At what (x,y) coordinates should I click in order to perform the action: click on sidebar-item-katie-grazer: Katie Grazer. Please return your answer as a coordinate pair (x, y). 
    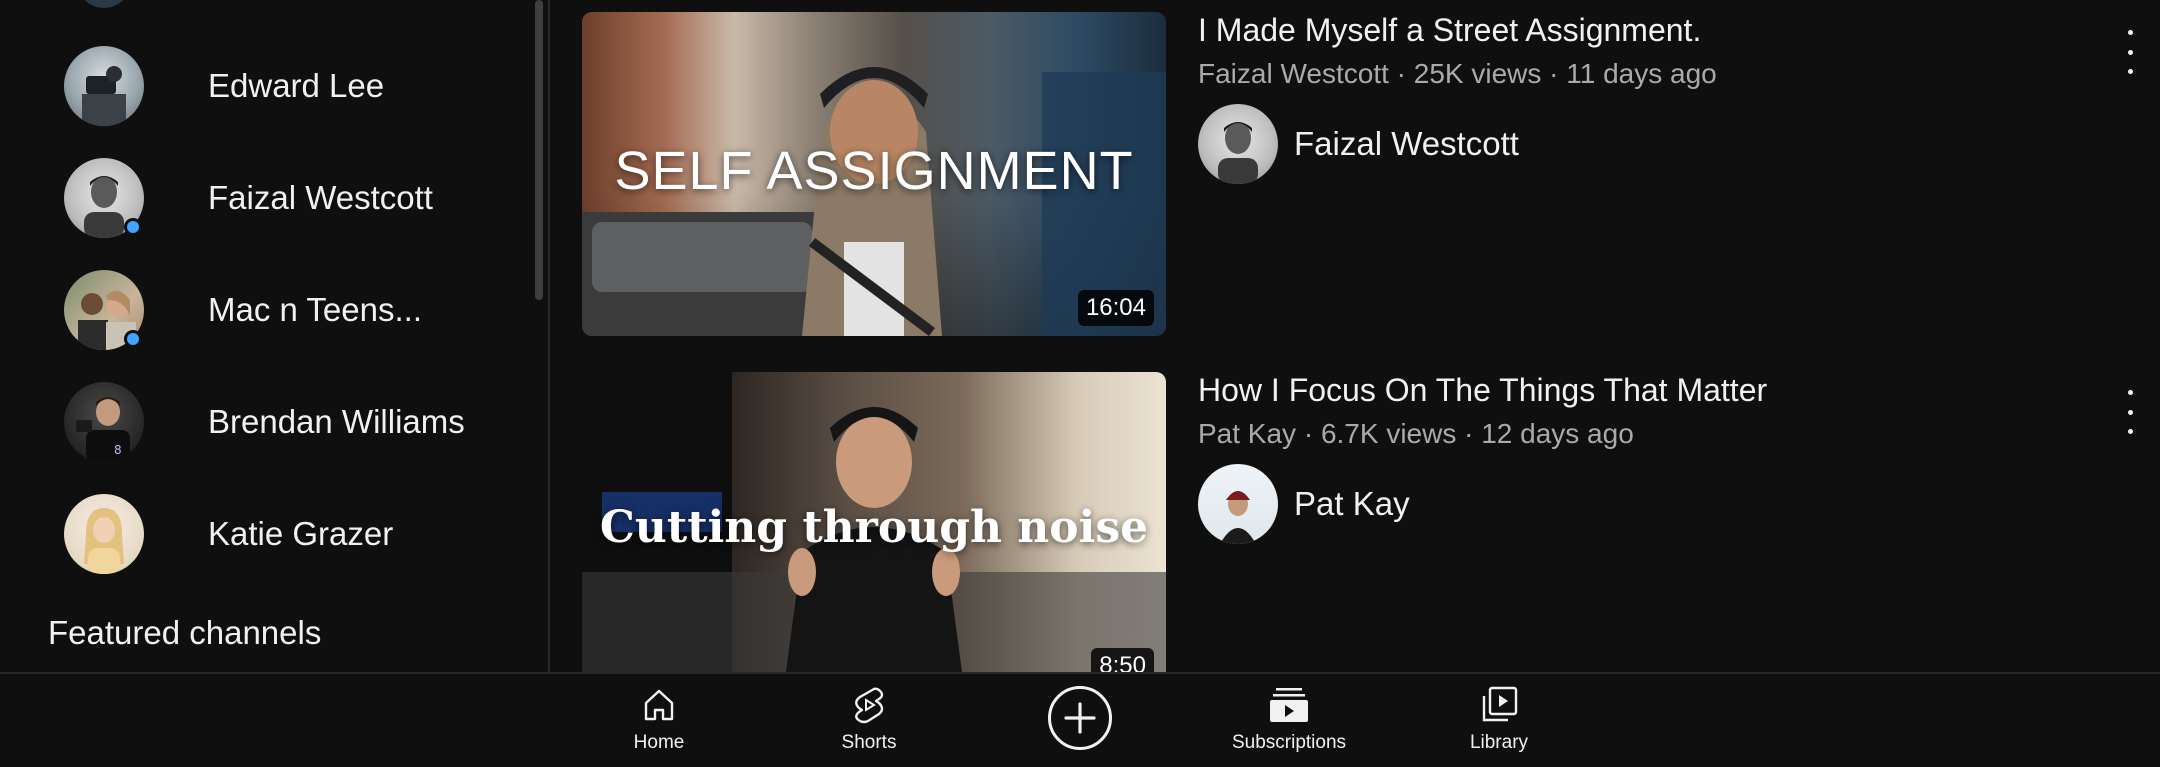
    Looking at the image, I should click on (265, 534).